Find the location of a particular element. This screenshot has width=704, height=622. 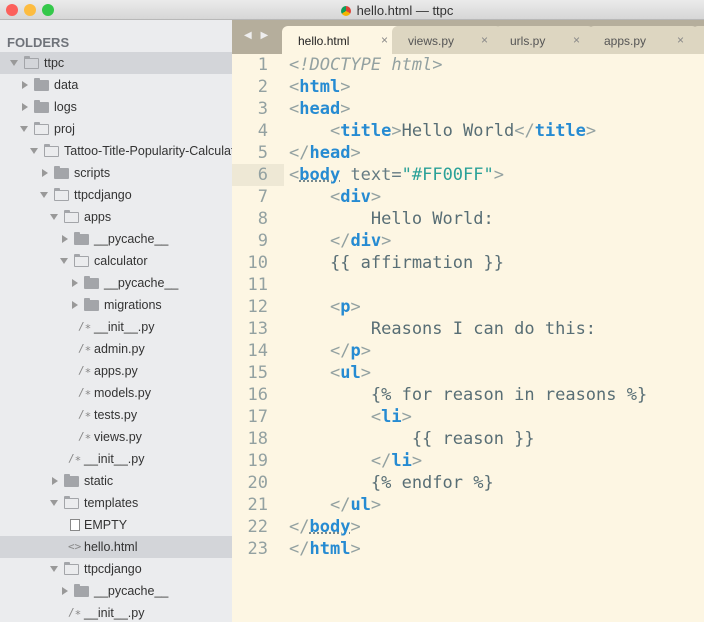

tree-item: scripts is located at coordinates (116, 173).